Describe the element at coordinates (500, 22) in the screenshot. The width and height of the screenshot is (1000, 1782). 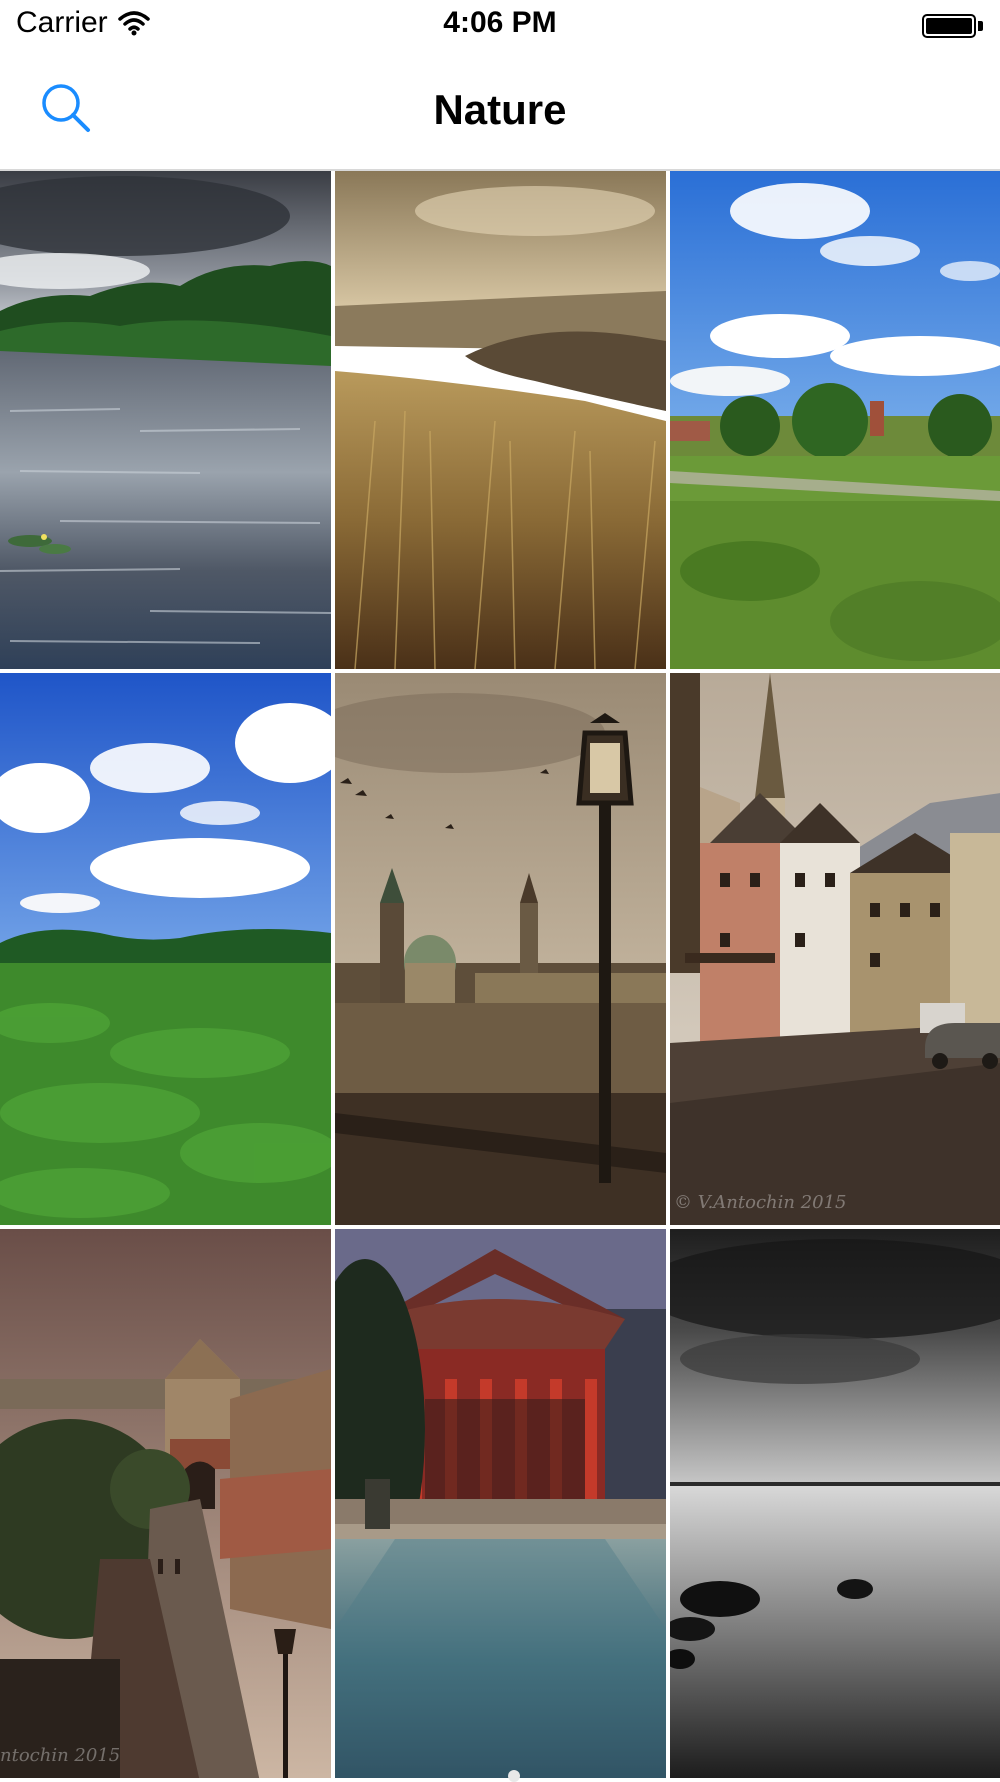
I see `status-time: 4:06 PM` at that location.